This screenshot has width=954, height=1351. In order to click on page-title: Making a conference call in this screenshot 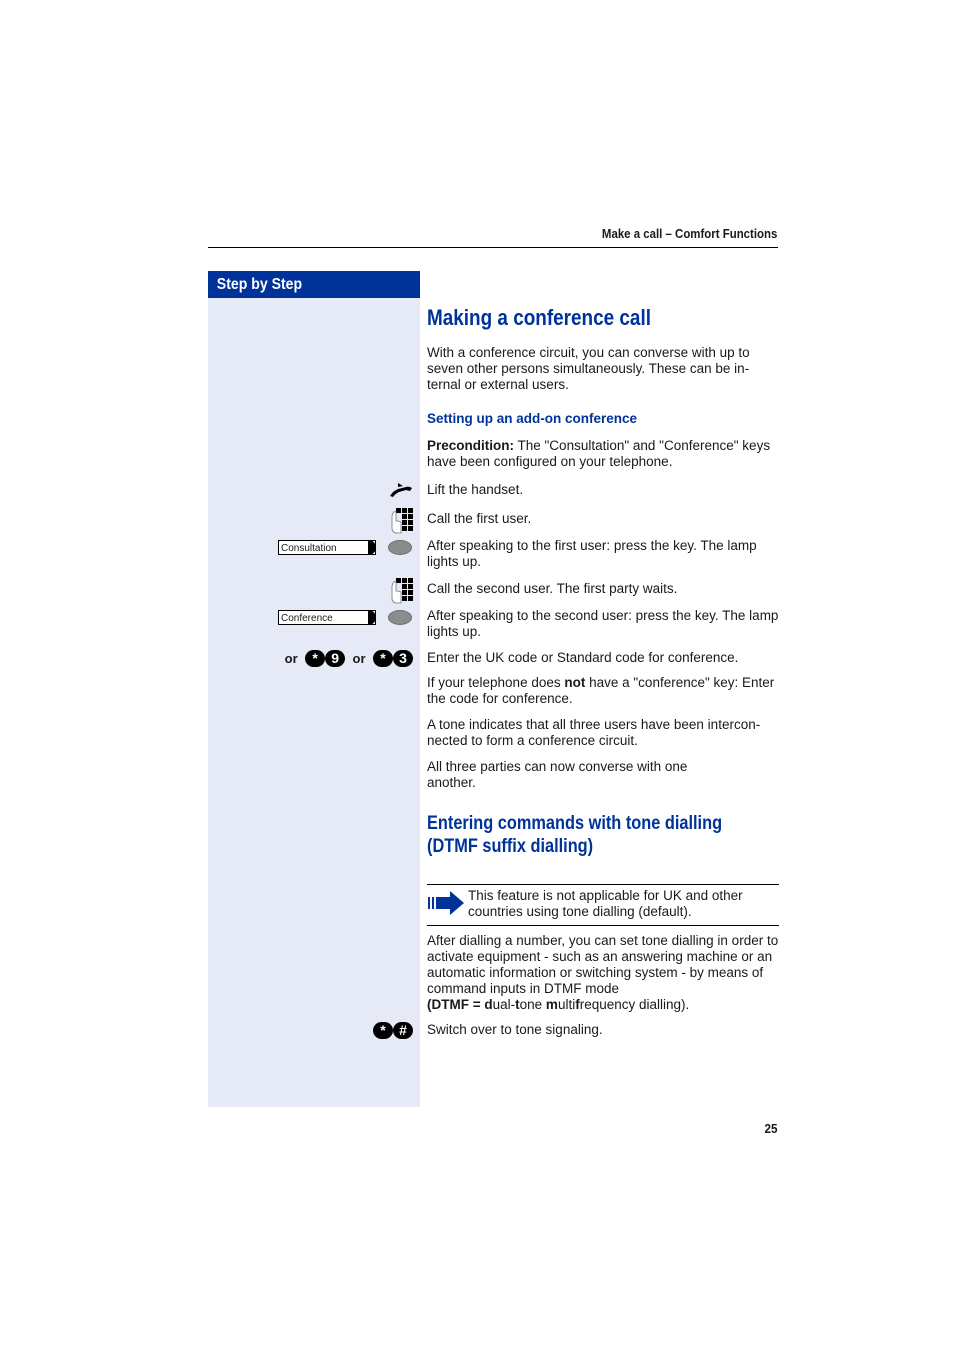, I will do `click(539, 317)`.